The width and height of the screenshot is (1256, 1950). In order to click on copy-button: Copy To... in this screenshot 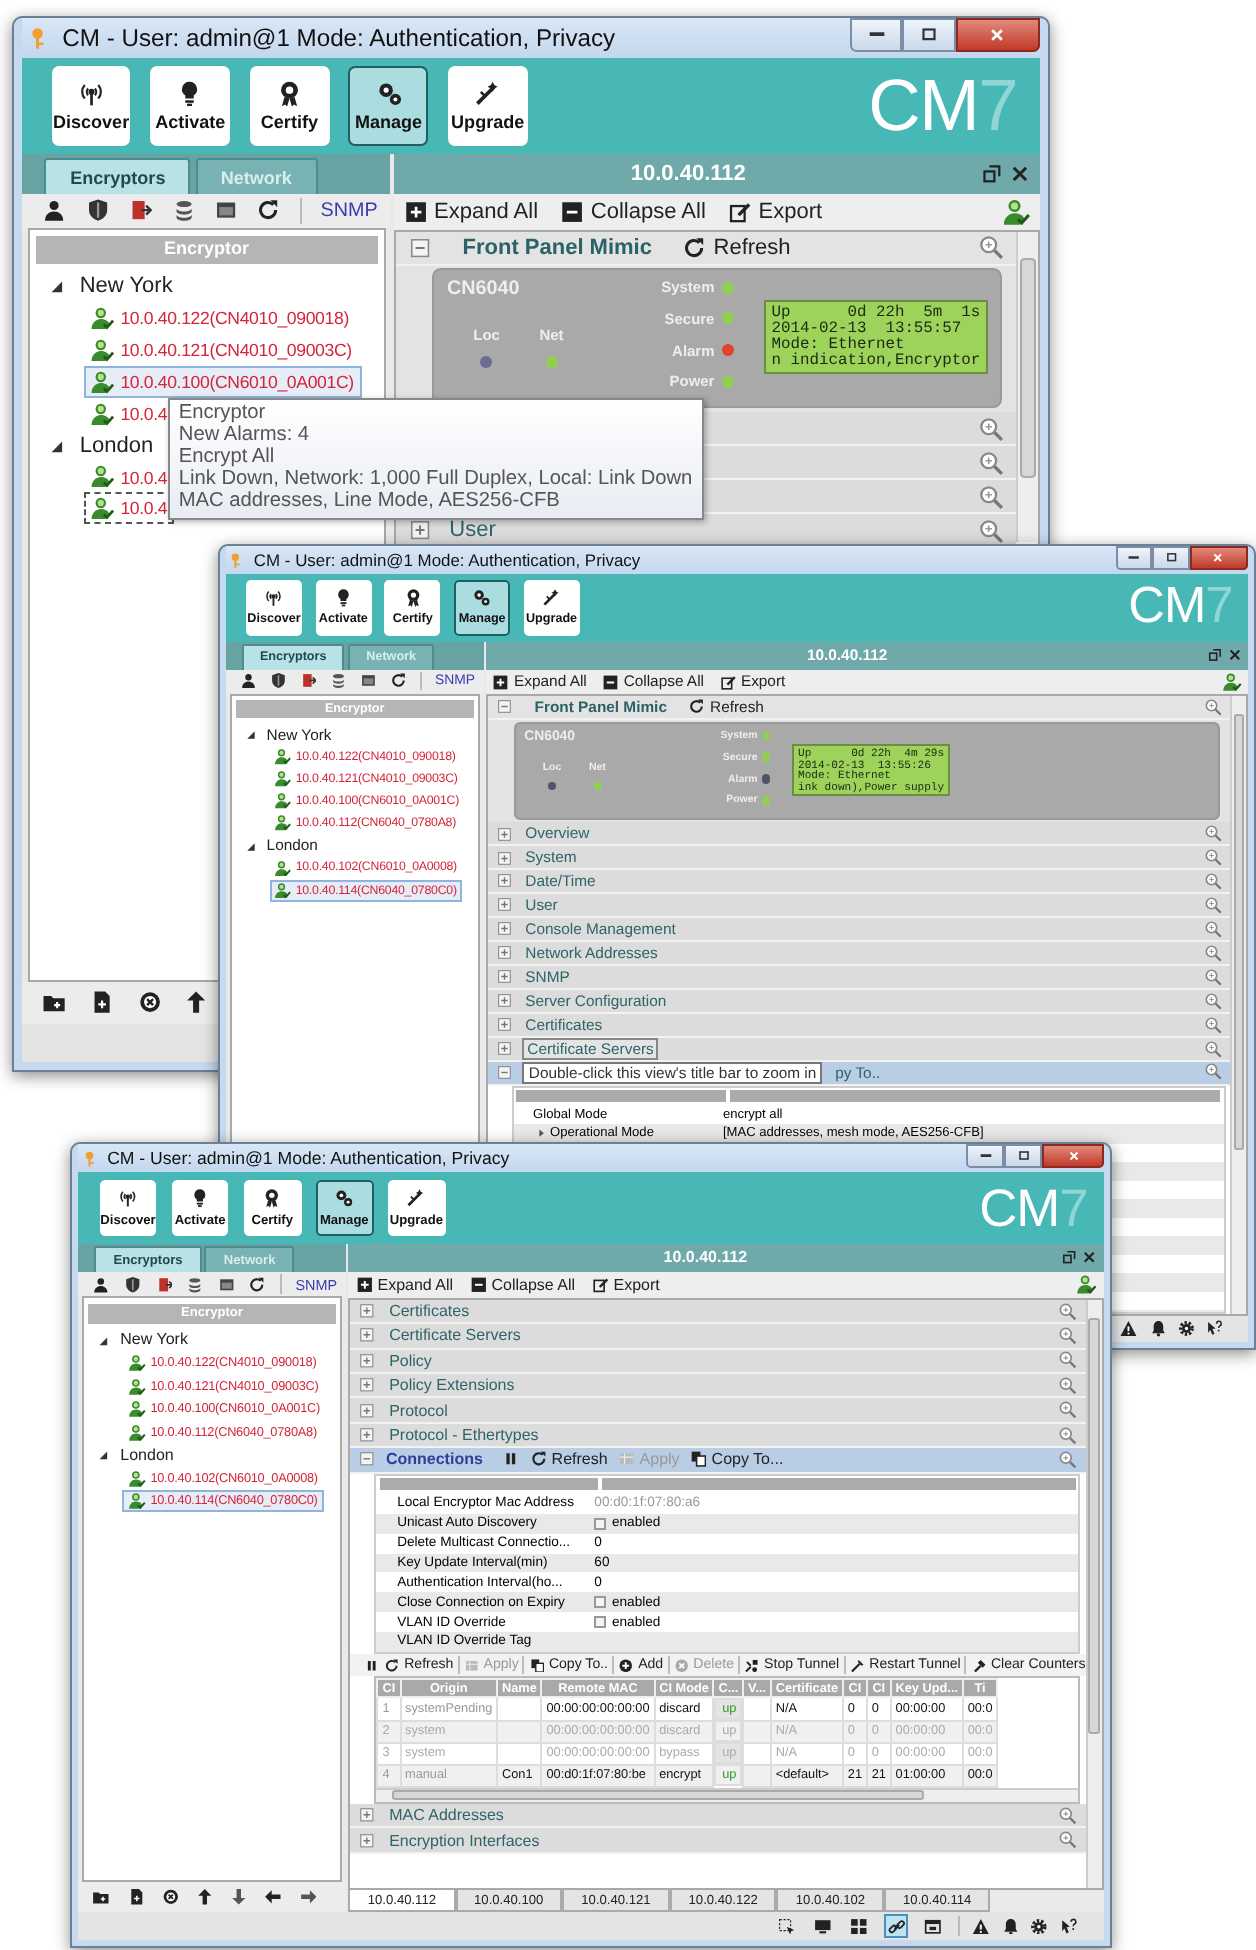, I will do `click(736, 1459)`.